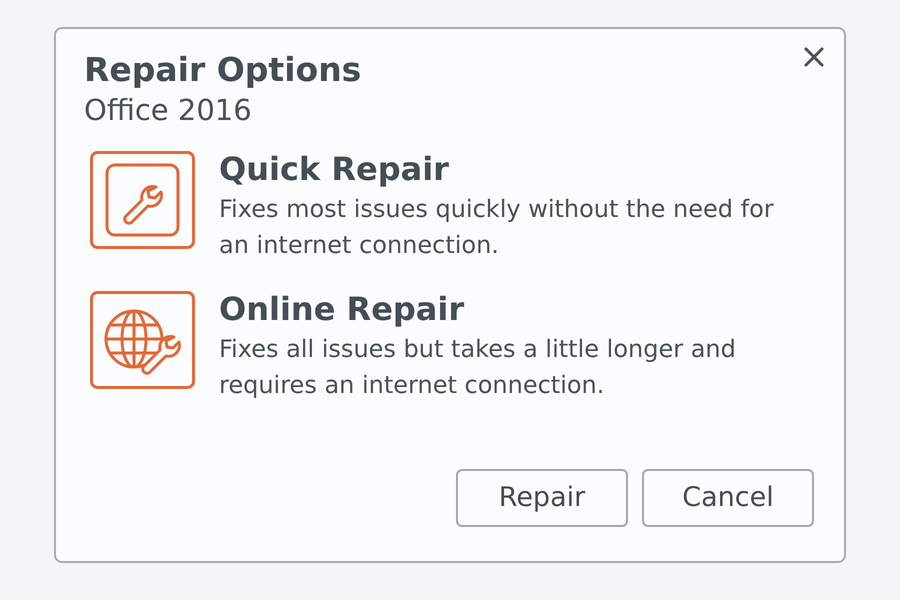 The image size is (900, 600). Describe the element at coordinates (478, 367) in the screenshot. I see `option-description: Fixes all issues but takes a little longer and requires an internet connection.` at that location.